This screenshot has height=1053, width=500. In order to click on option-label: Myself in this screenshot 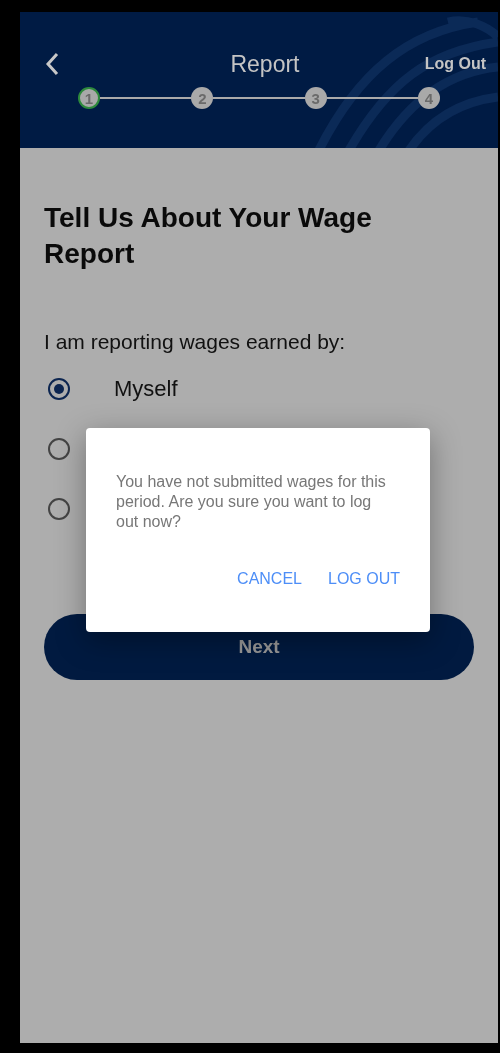, I will do `click(146, 389)`.